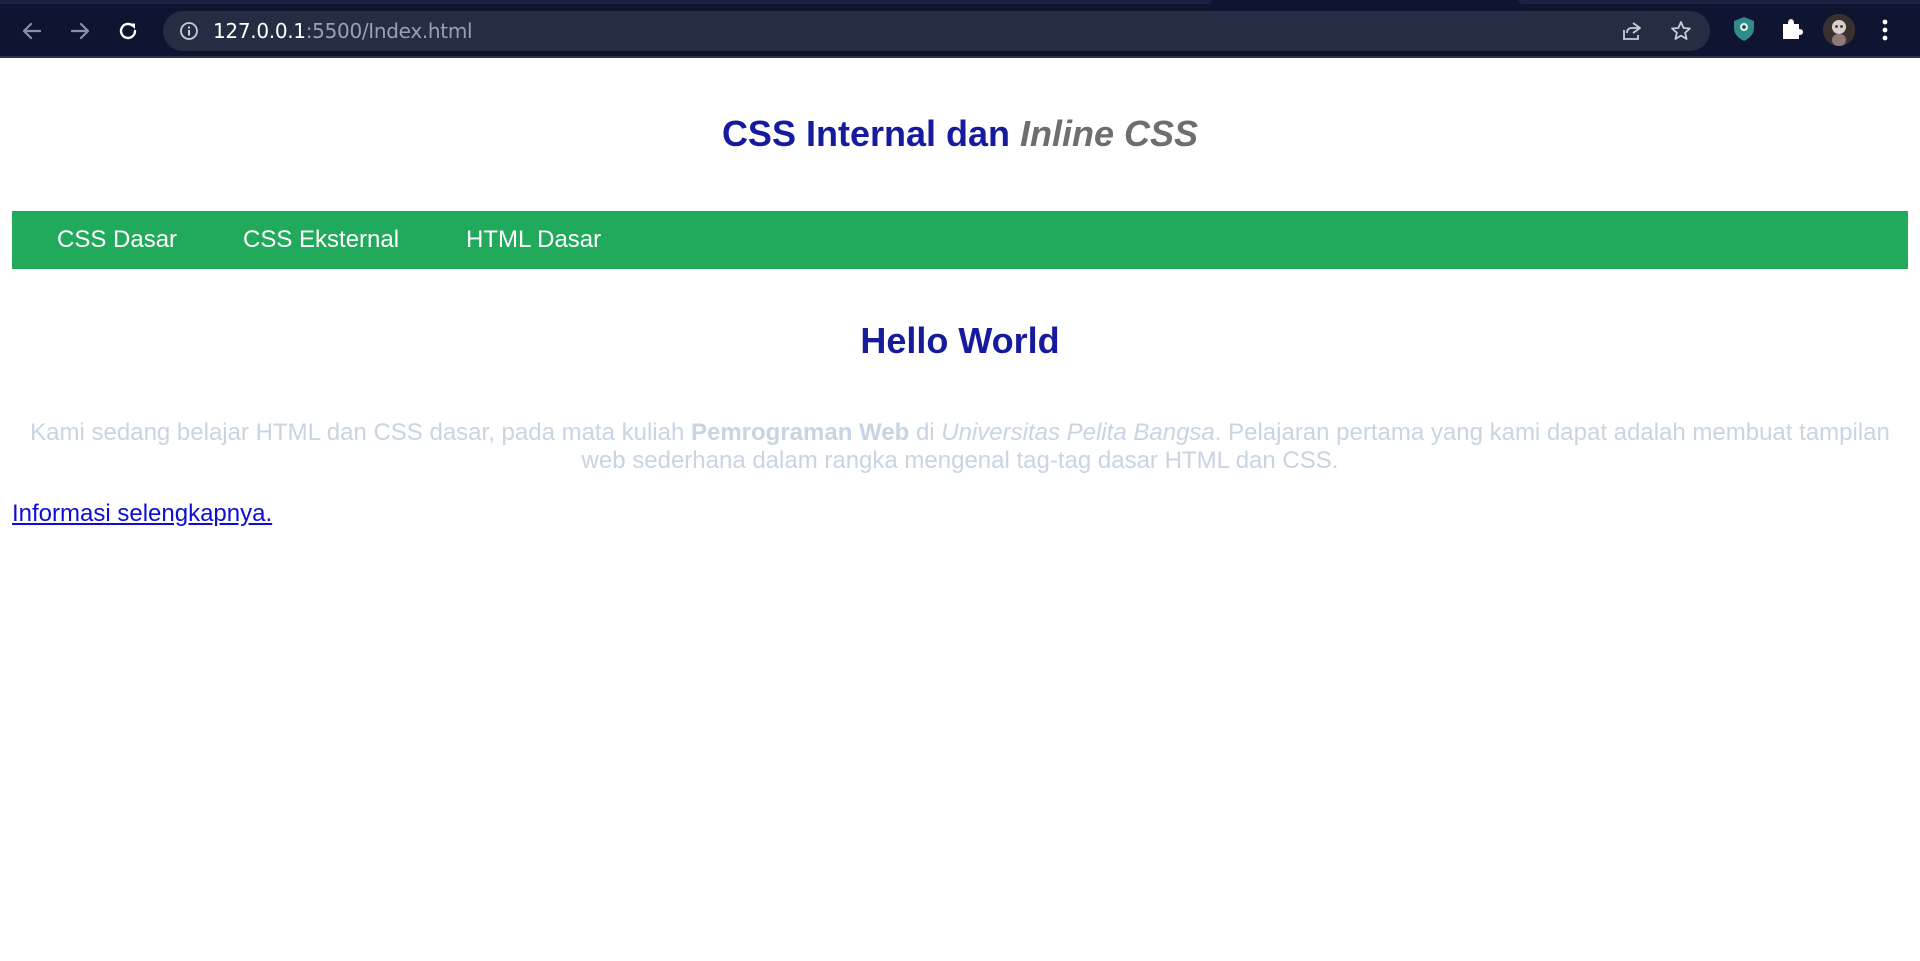 Image resolution: width=1920 pixels, height=961 pixels. What do you see at coordinates (800, 432) in the screenshot?
I see `paragraph-bold: Pemrograman Web` at bounding box center [800, 432].